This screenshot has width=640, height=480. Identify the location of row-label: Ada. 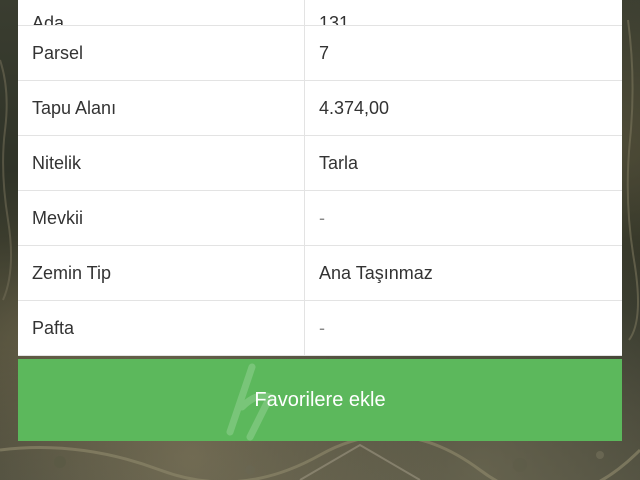
(161, 12).